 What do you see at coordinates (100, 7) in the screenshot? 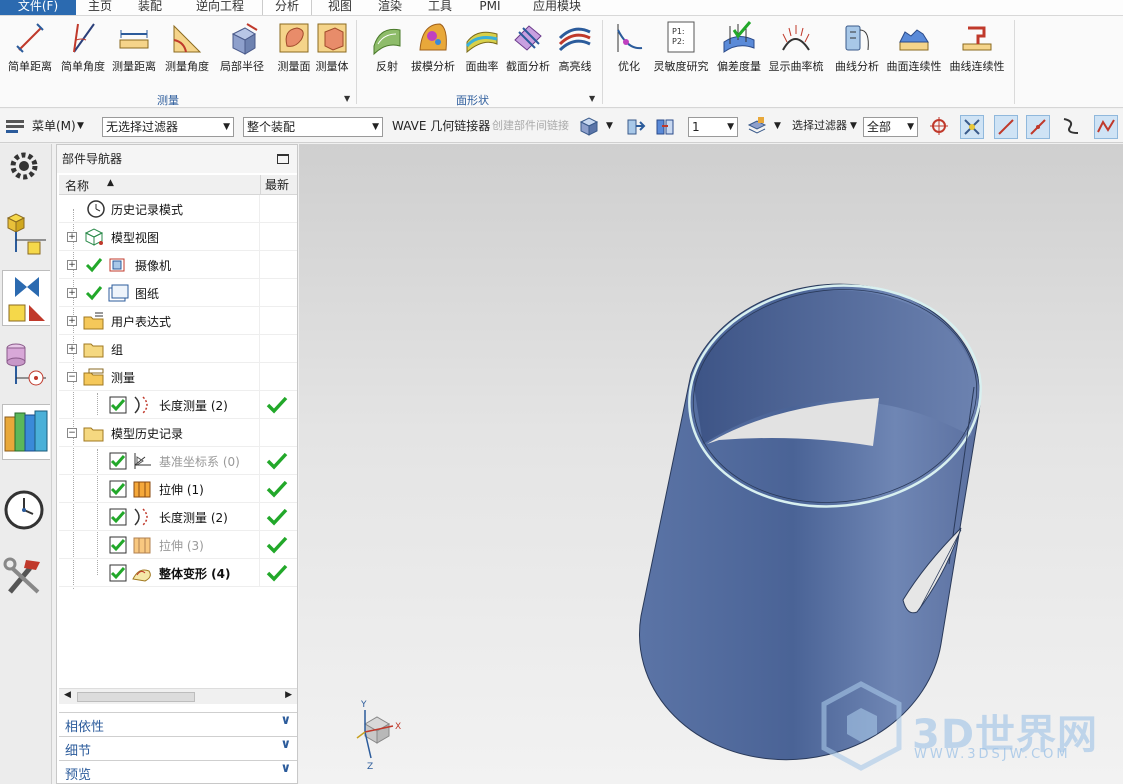
I see `tab-home: 主页` at bounding box center [100, 7].